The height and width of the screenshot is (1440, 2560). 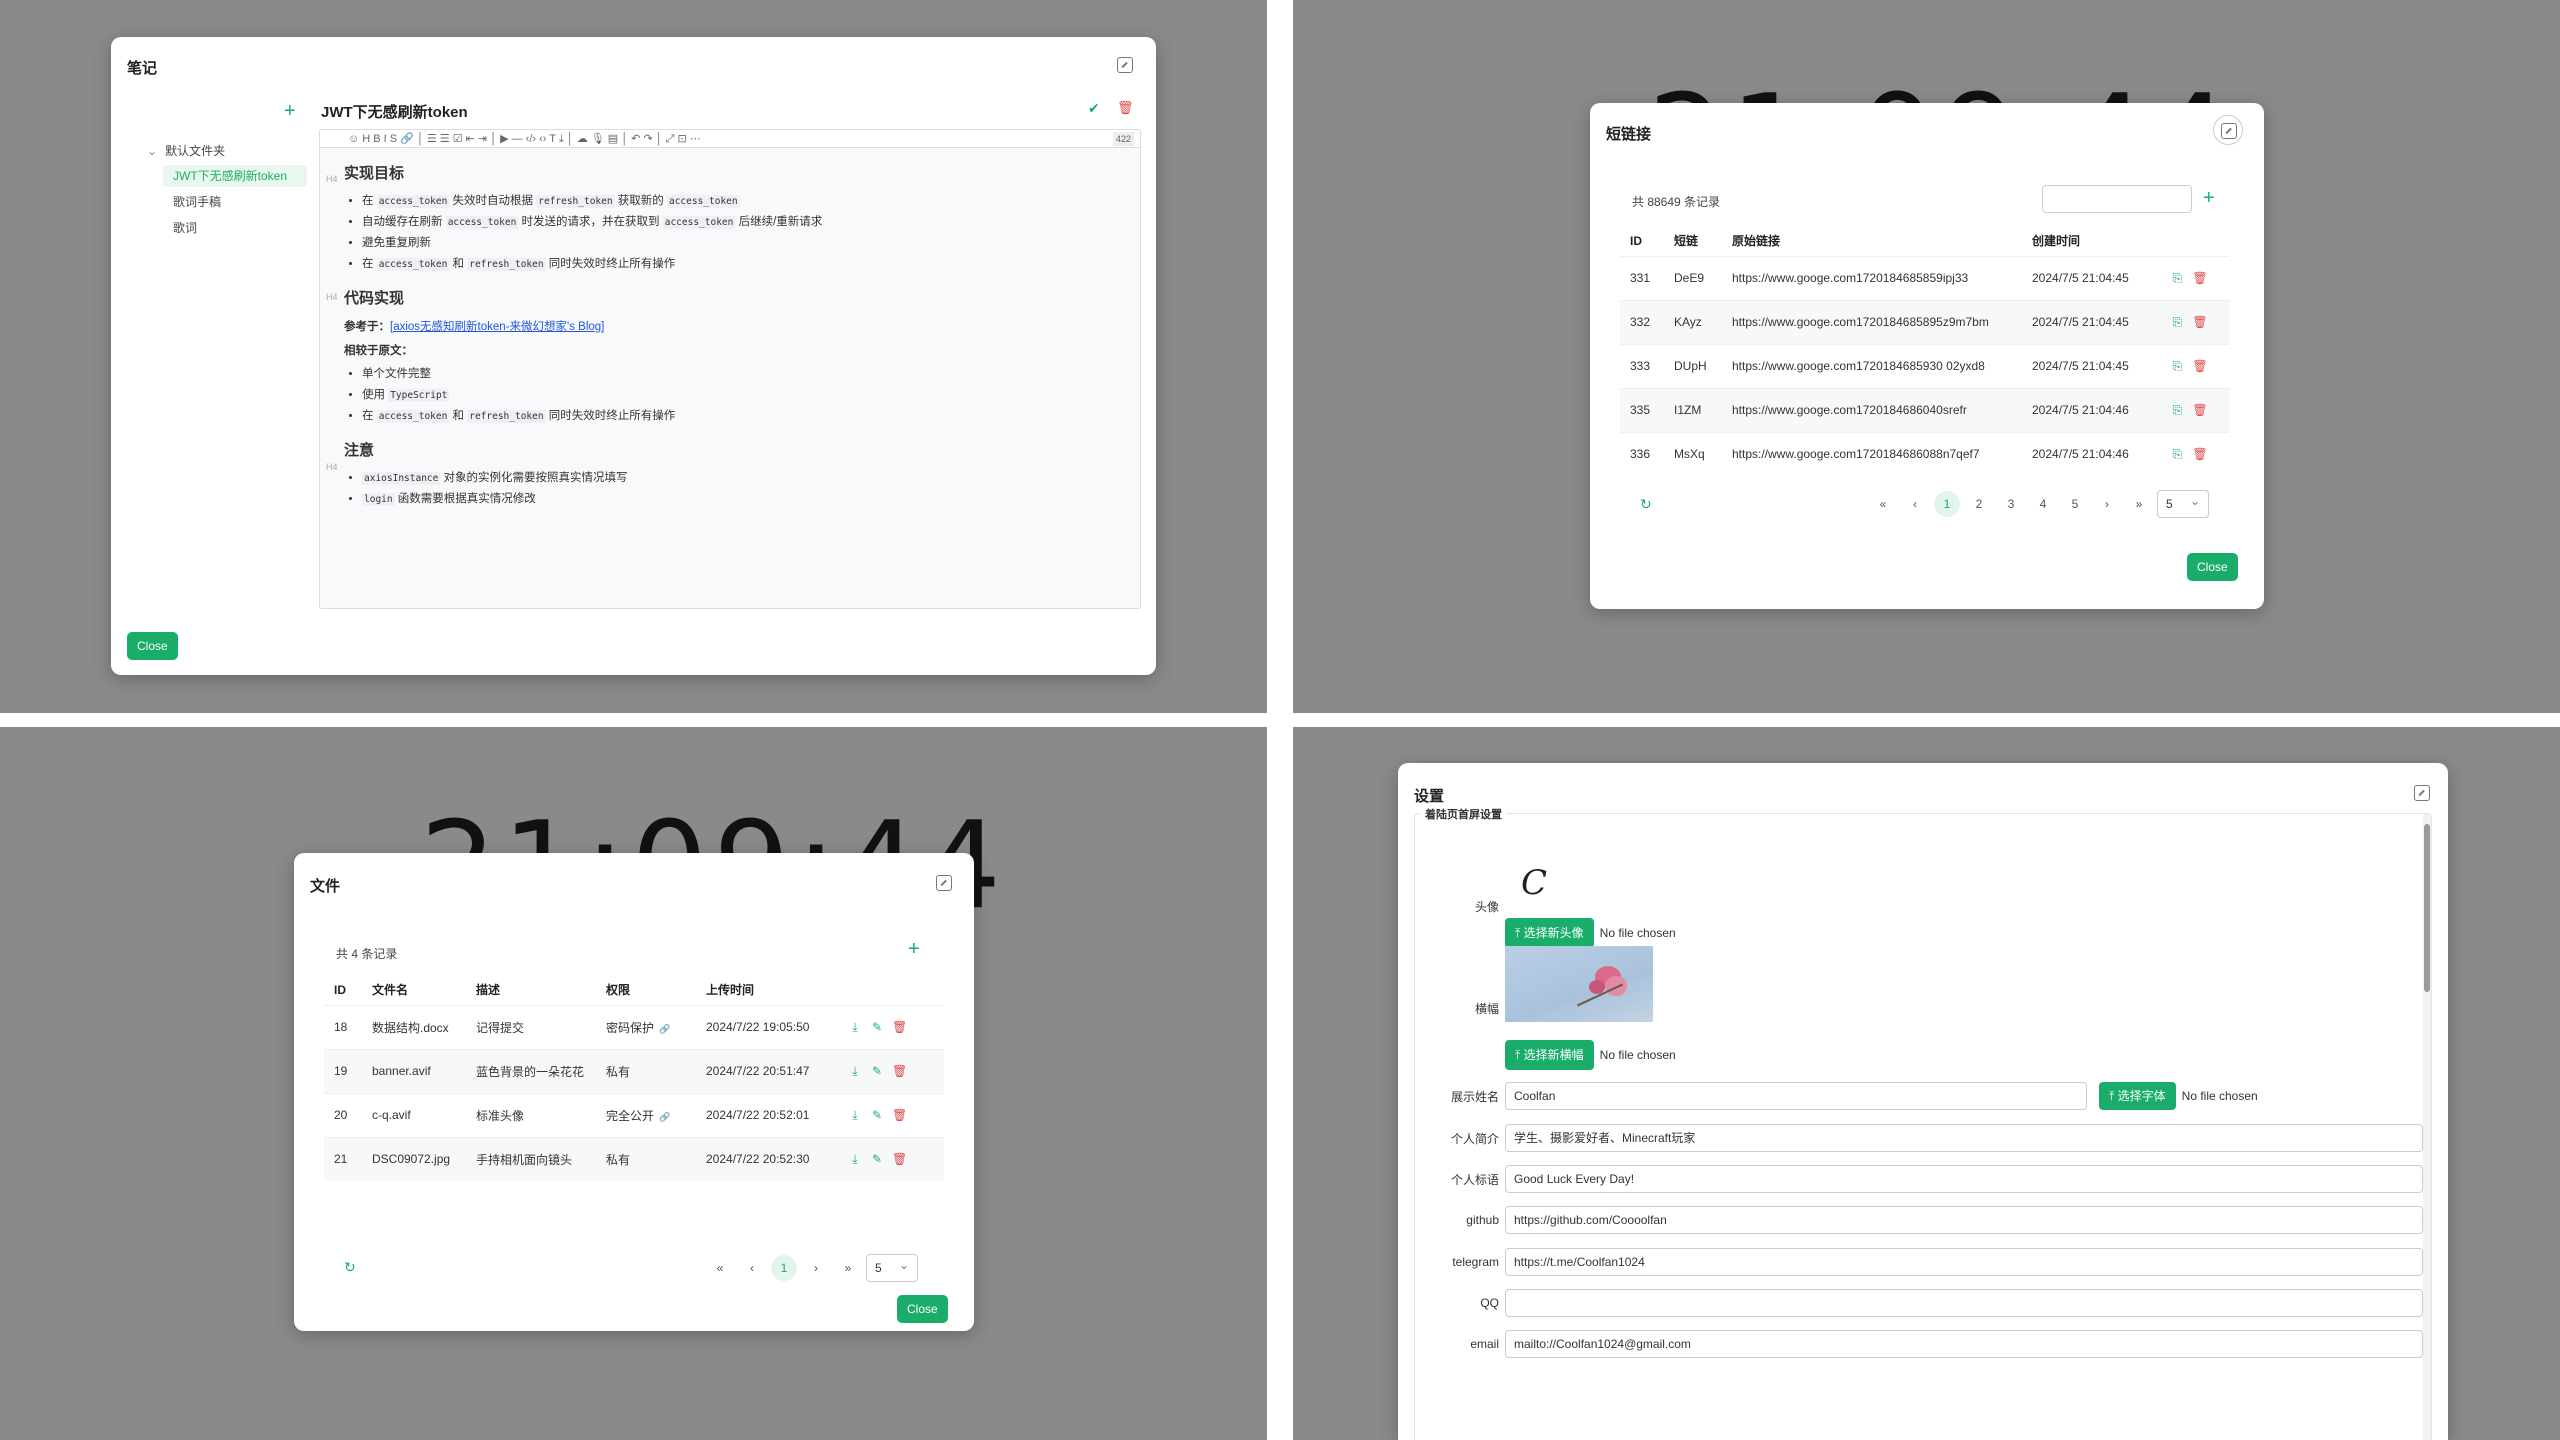 What do you see at coordinates (1475, 1262) in the screenshot?
I see `telegram-label: telegram` at bounding box center [1475, 1262].